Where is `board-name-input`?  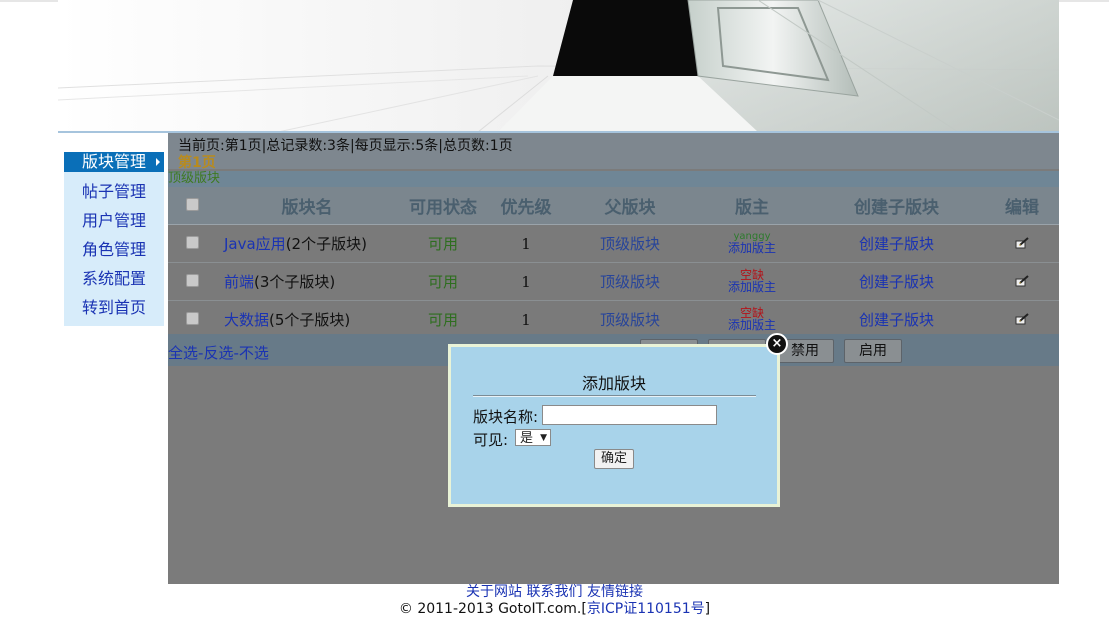 board-name-input is located at coordinates (629, 415).